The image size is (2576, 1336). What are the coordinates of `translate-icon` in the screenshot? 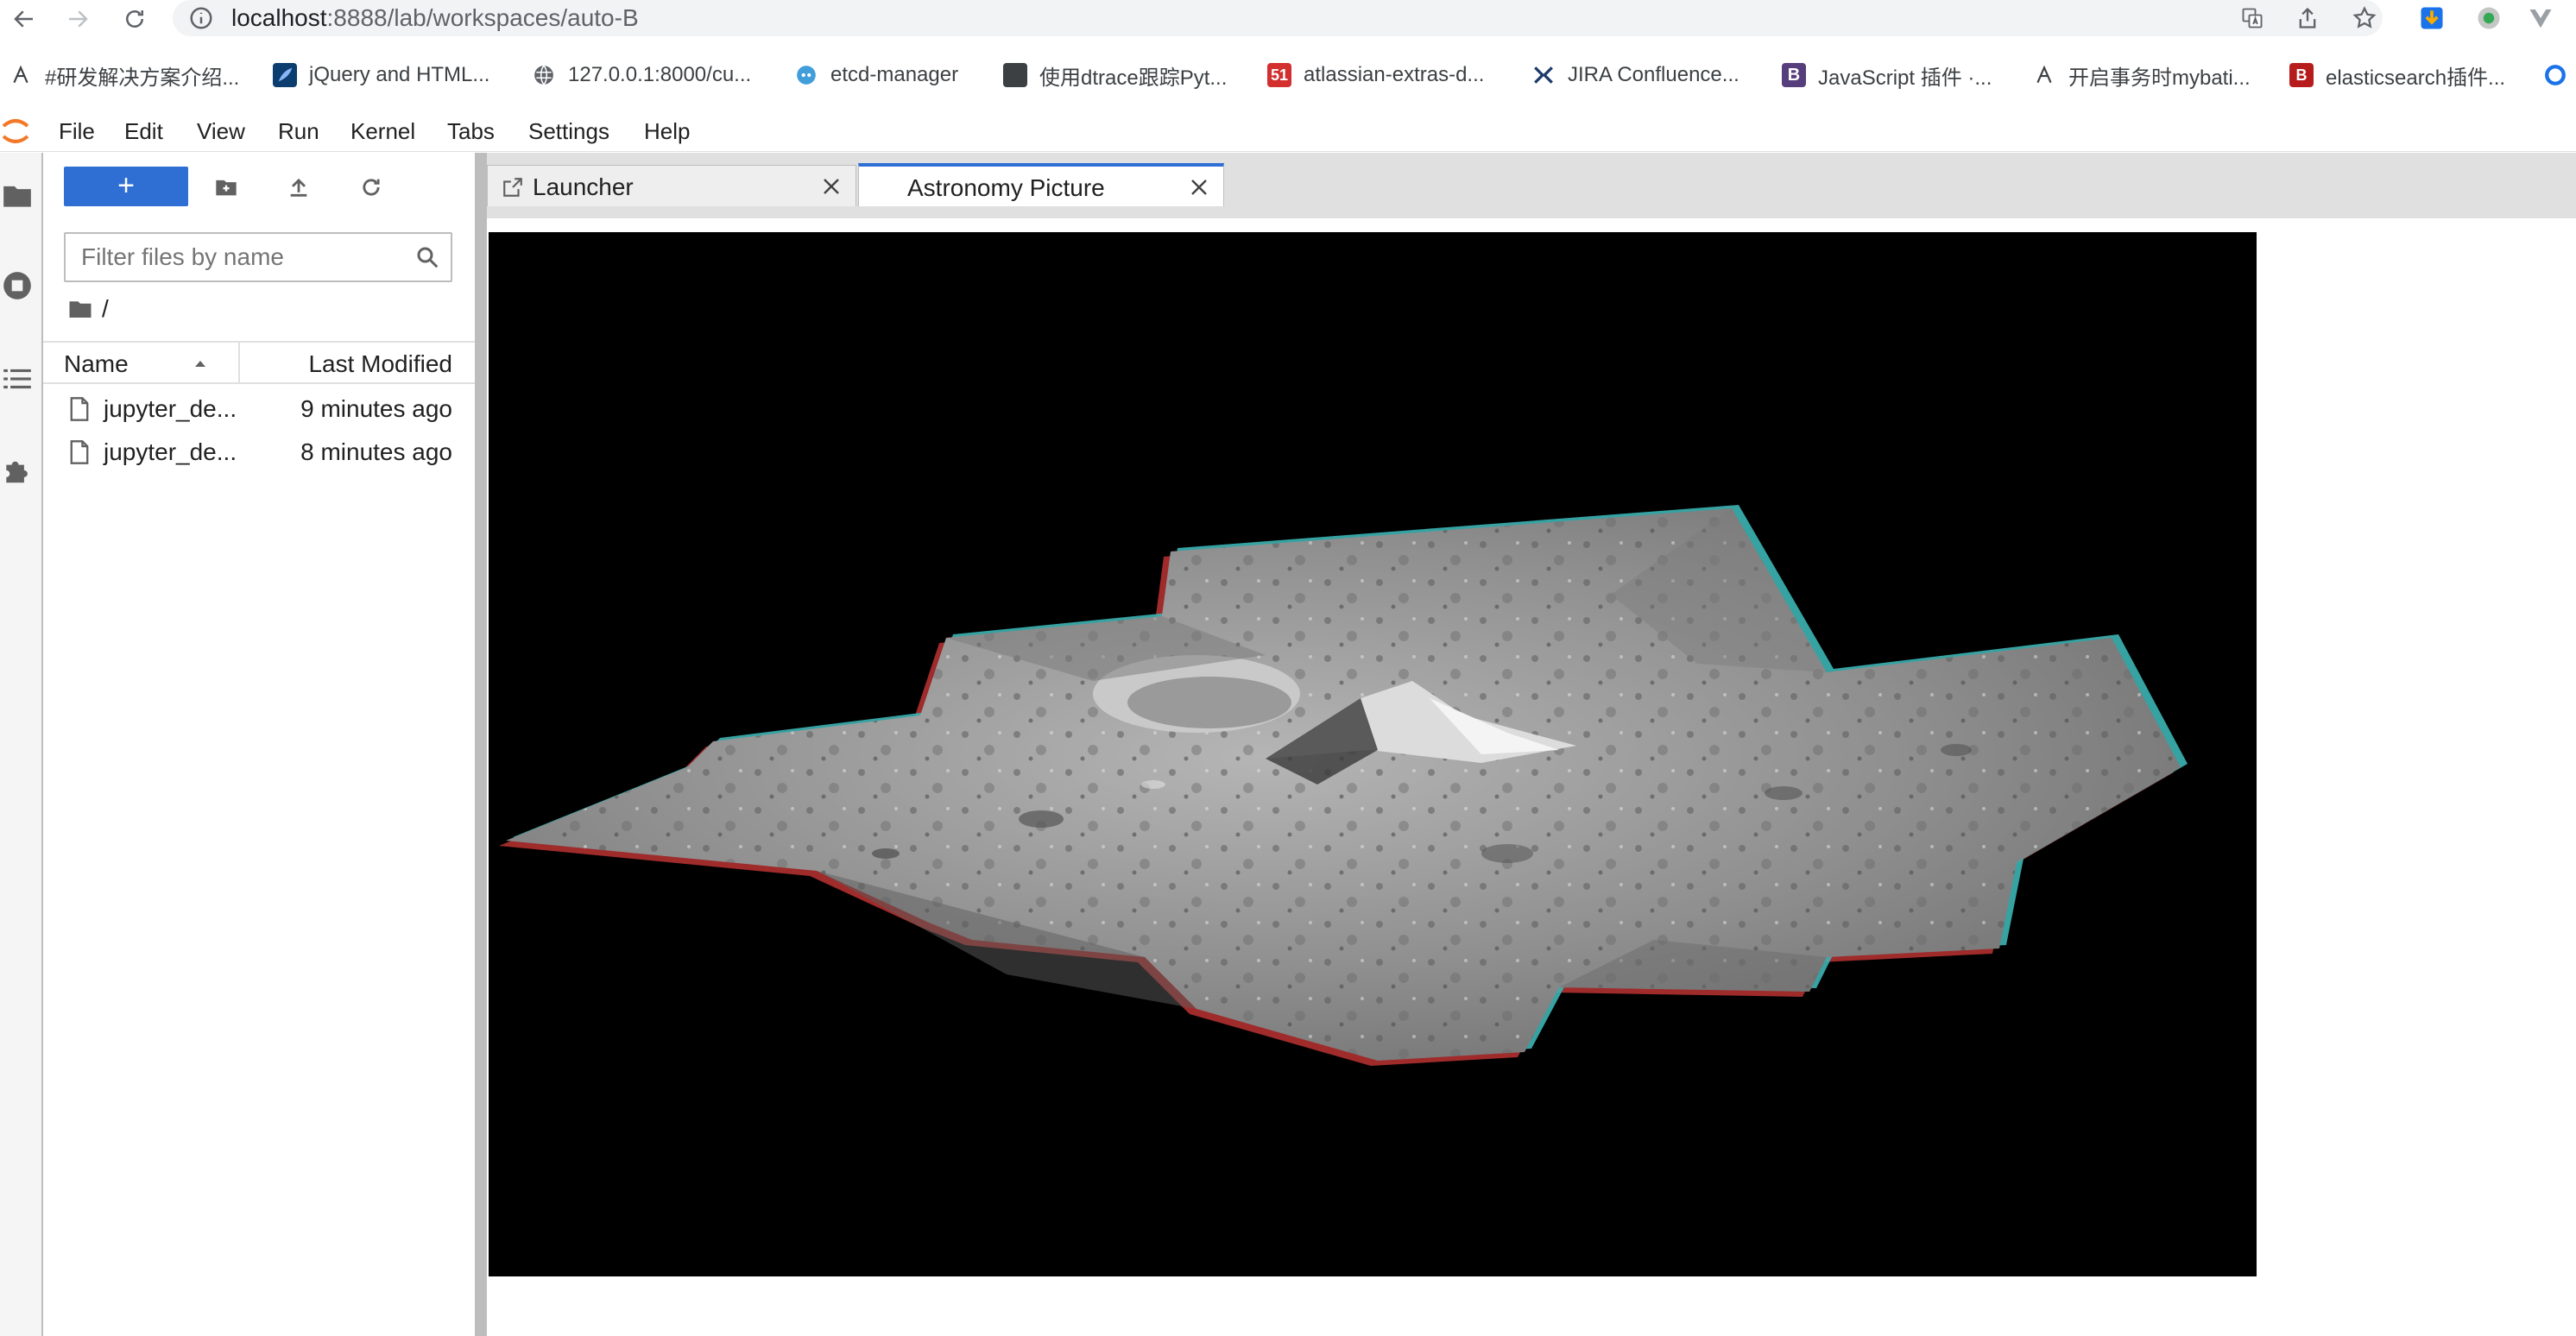 It's located at (2252, 18).